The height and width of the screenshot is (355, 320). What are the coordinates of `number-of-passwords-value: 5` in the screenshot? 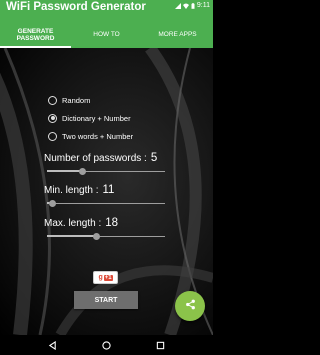 It's located at (154, 158).